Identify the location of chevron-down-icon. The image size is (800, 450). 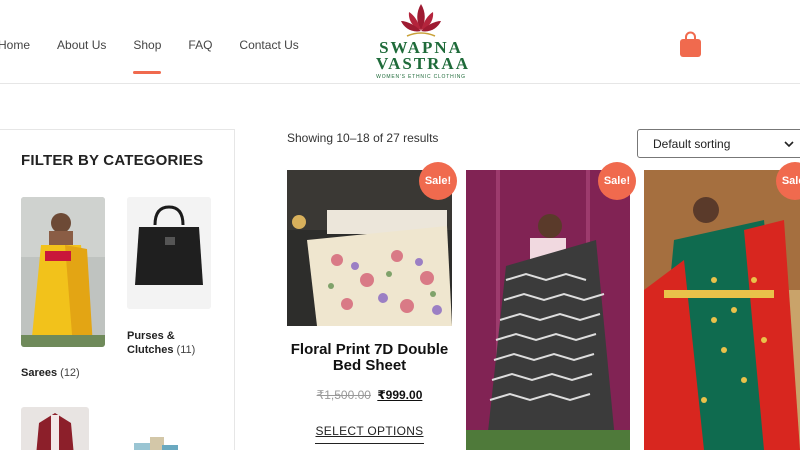
(789, 144).